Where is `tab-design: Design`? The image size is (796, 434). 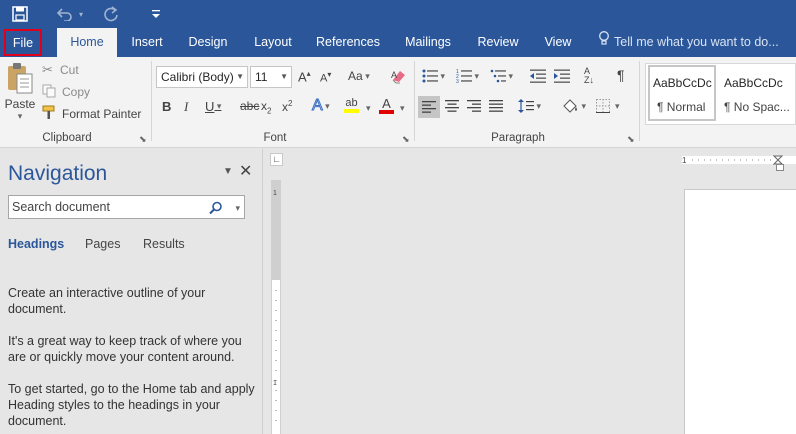
tab-design: Design is located at coordinates (208, 42).